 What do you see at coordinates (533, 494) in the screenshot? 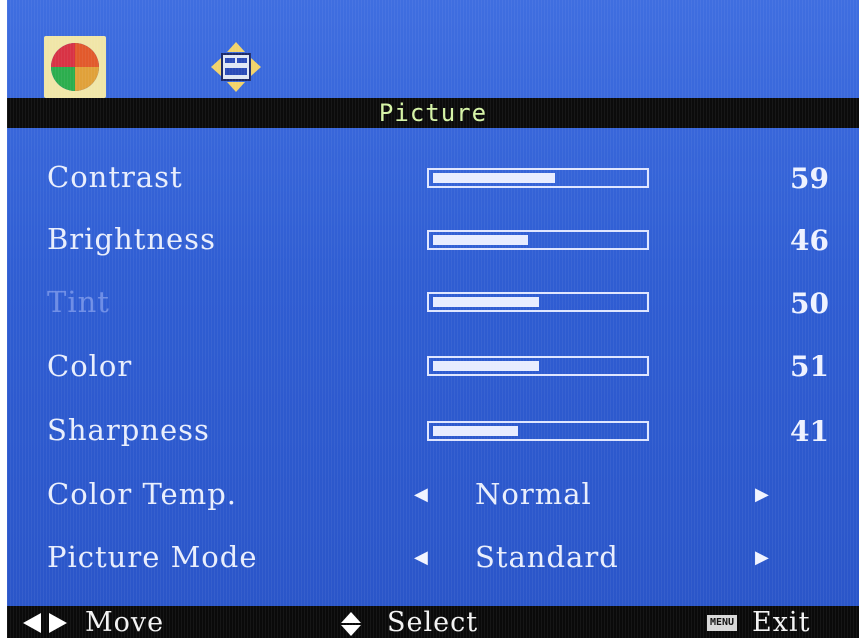
I see `color-temp-value: Normal` at bounding box center [533, 494].